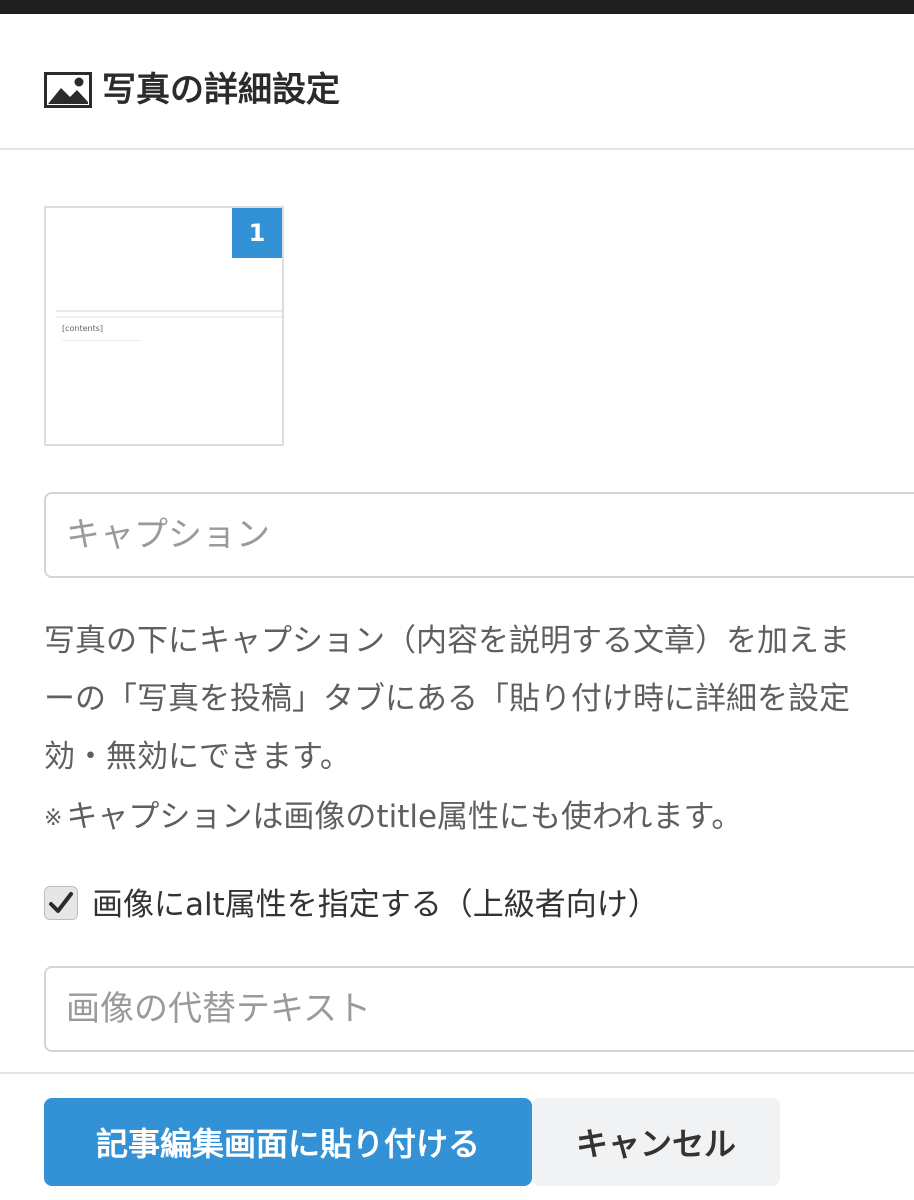 The height and width of the screenshot is (1200, 914). I want to click on dialog-title: 写真の詳細設定, so click(221, 90).